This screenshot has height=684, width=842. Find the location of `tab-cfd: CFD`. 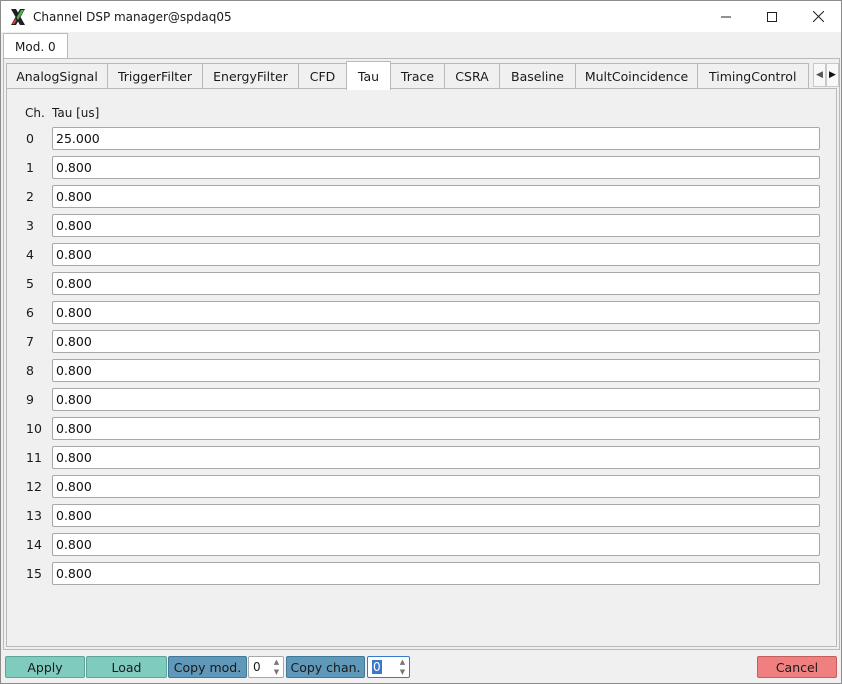

tab-cfd: CFD is located at coordinates (322, 76).